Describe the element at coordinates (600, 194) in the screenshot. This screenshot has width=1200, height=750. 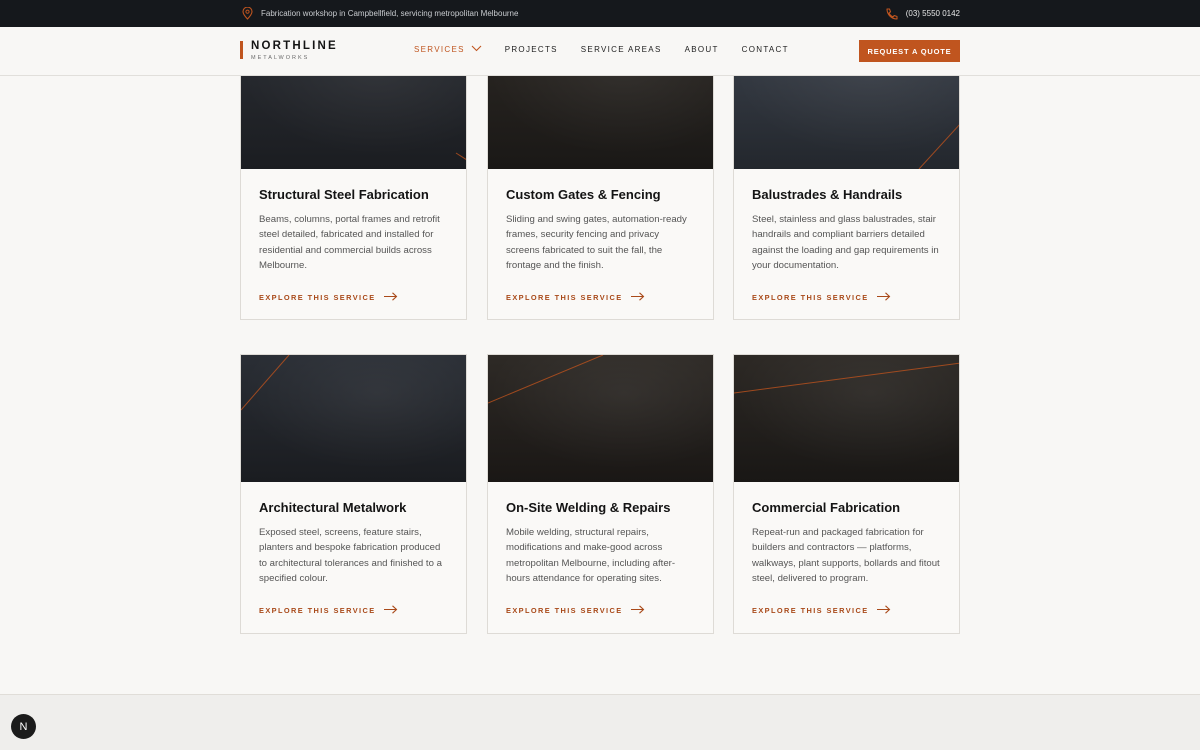
I see `service-title: Custom Gates & Fencing` at that location.